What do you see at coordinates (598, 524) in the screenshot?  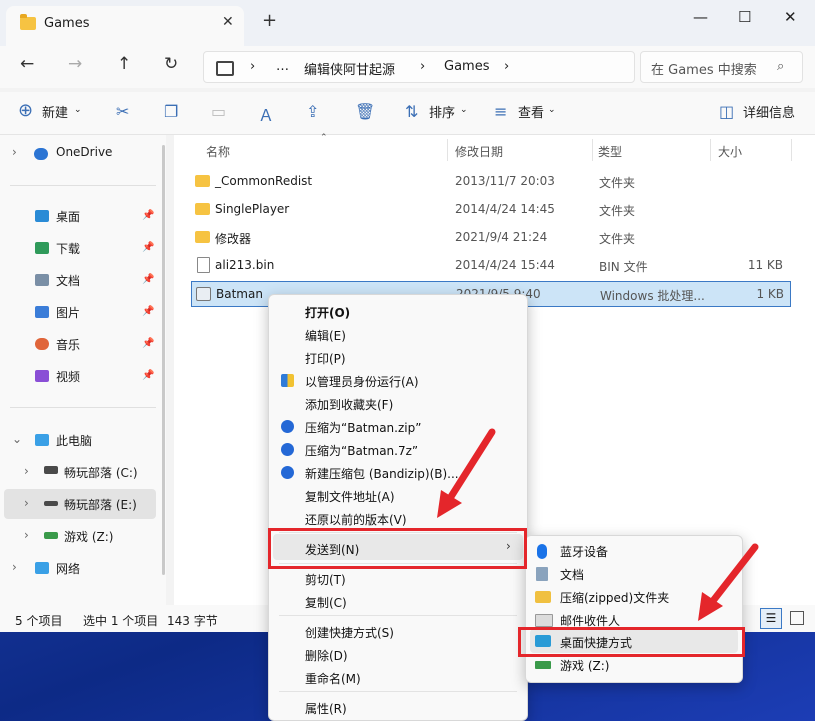 I see `annotation-arrows` at bounding box center [598, 524].